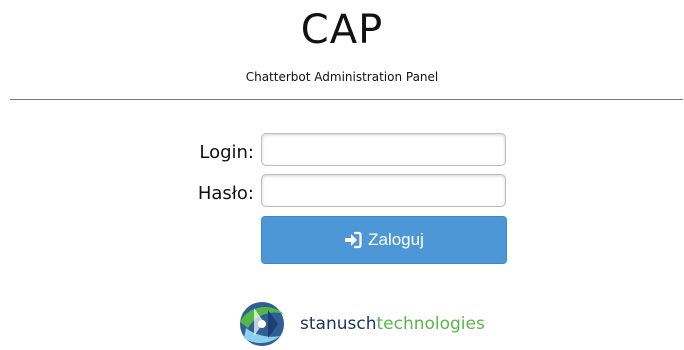  I want to click on password-label: Hasło:, so click(225, 193).